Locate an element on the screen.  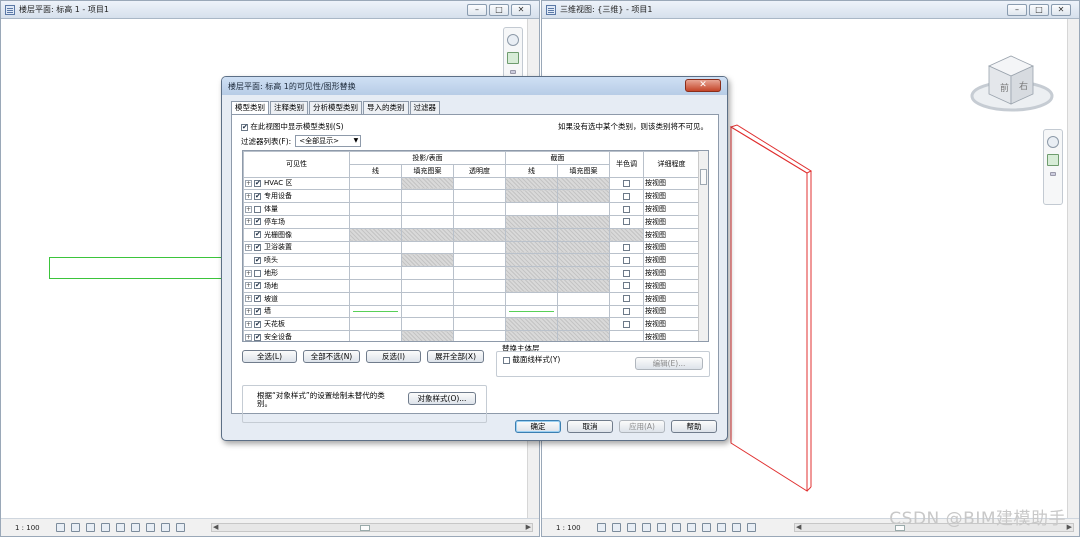
wall-3d-element is located at coordinates (772, 308).